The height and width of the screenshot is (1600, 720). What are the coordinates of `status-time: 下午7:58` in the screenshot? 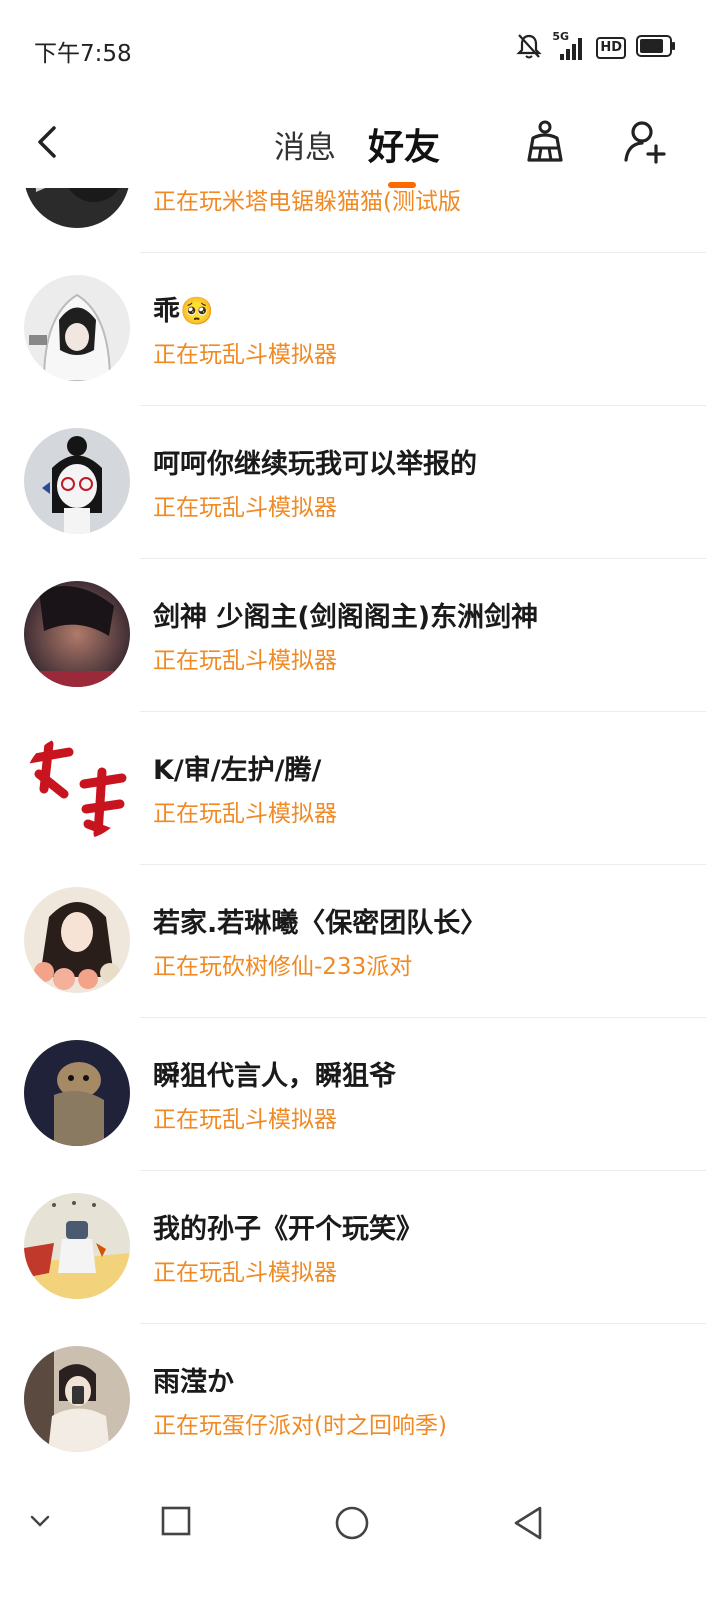 It's located at (83, 54).